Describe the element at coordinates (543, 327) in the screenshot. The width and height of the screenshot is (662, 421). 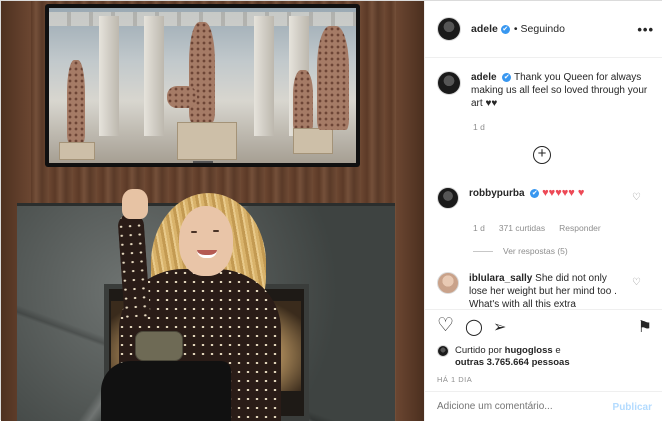
I see `action-bar: ♡ ◯ ➢ ⚑` at that location.